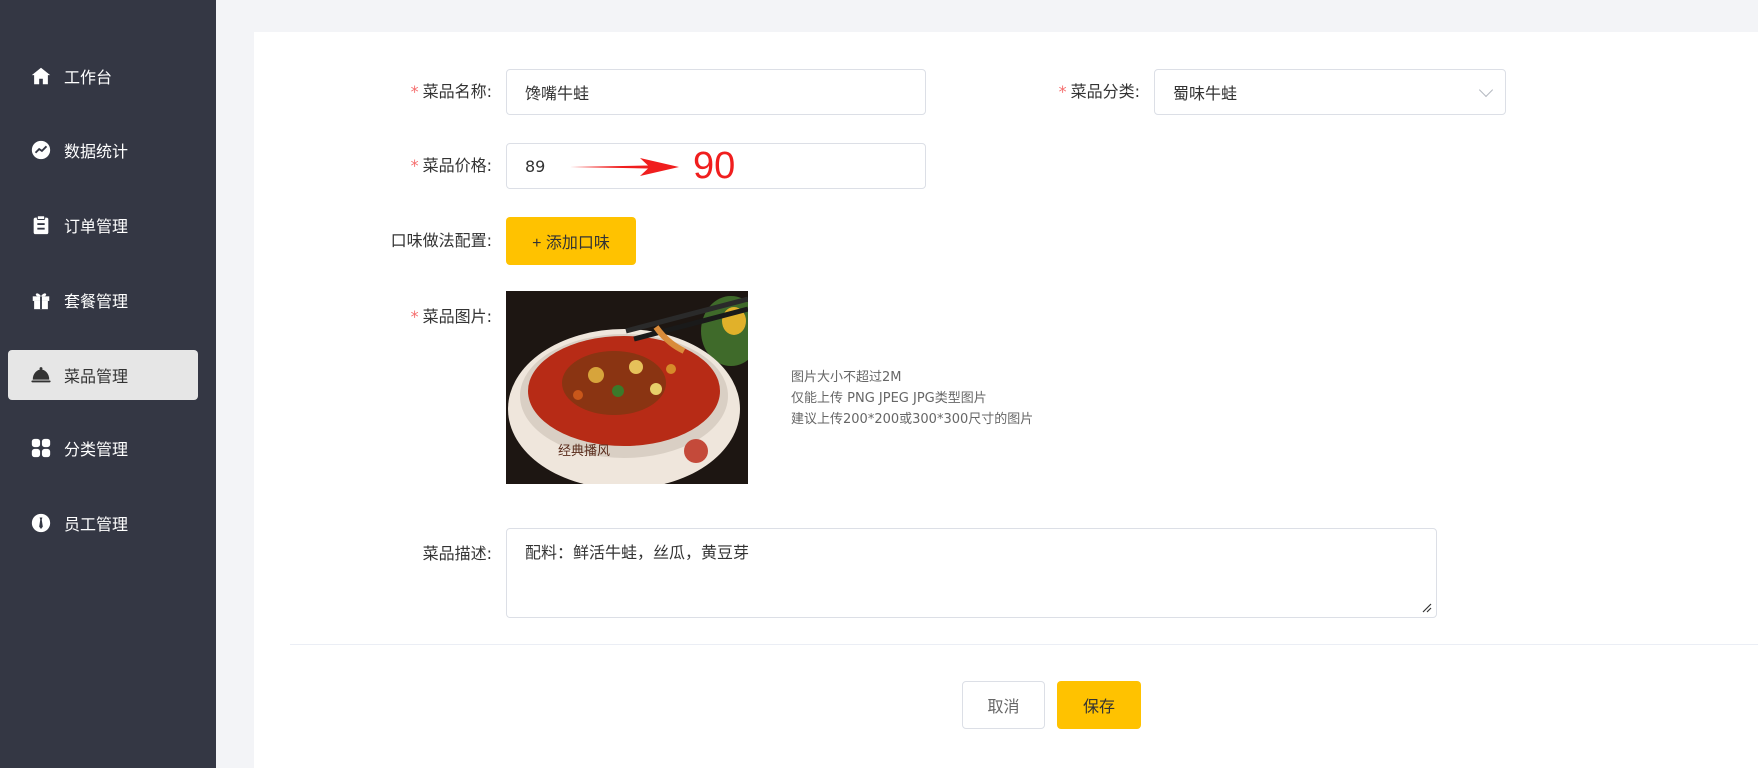 Image resolution: width=1758 pixels, height=768 pixels. What do you see at coordinates (441, 240) in the screenshot?
I see `flavor-config-label: 口味做法配置:` at bounding box center [441, 240].